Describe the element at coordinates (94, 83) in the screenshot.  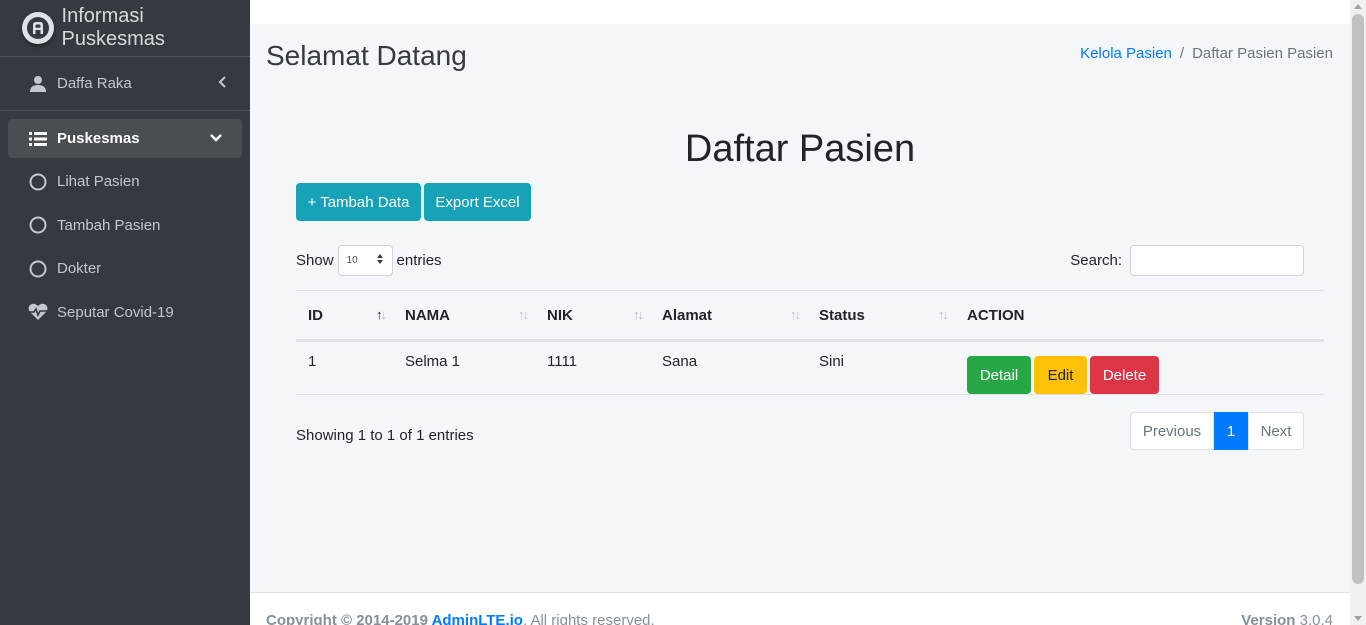
I see `user-name: Daffa Raka` at that location.